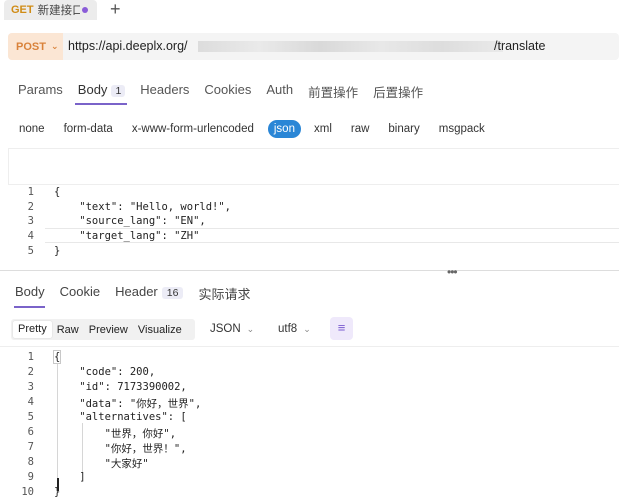  I want to click on active-tab-indicator, so click(101, 104).